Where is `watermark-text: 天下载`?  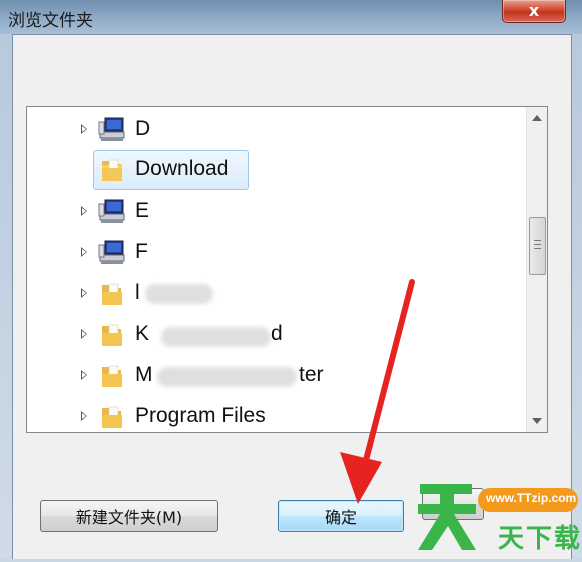
watermark-text: 天下载 is located at coordinates (540, 539).